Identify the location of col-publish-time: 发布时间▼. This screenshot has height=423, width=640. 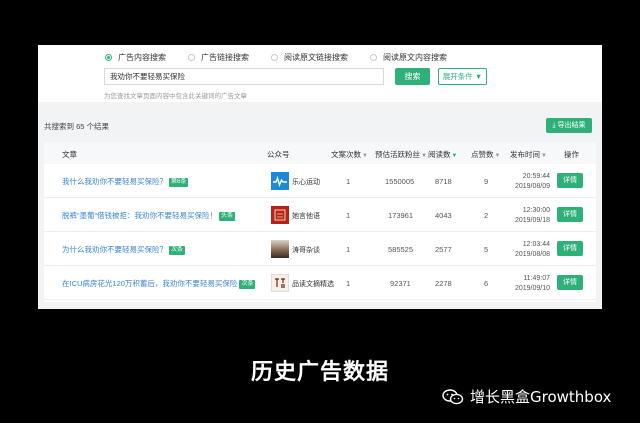
(528, 154).